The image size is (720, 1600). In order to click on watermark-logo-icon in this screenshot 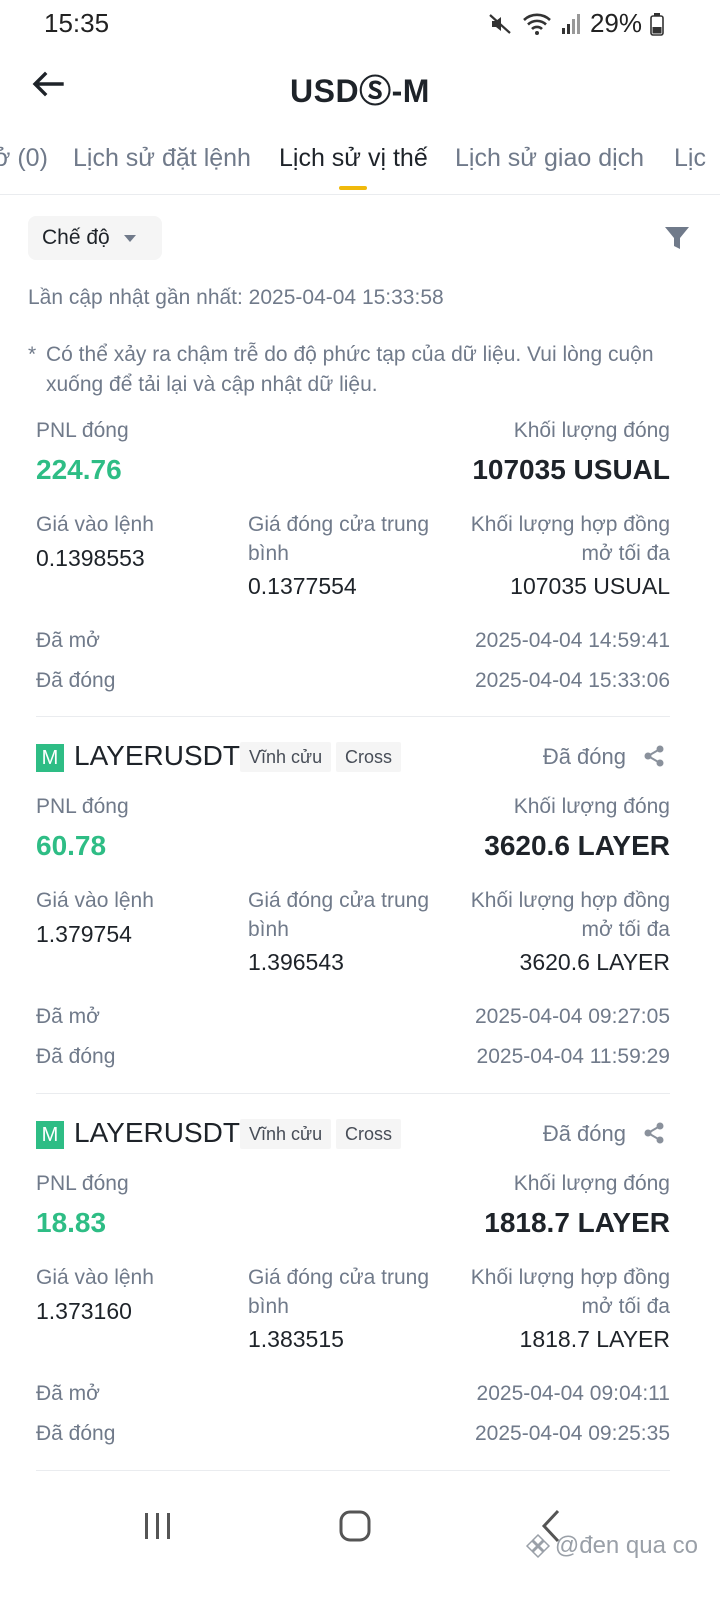, I will do `click(537, 1546)`.